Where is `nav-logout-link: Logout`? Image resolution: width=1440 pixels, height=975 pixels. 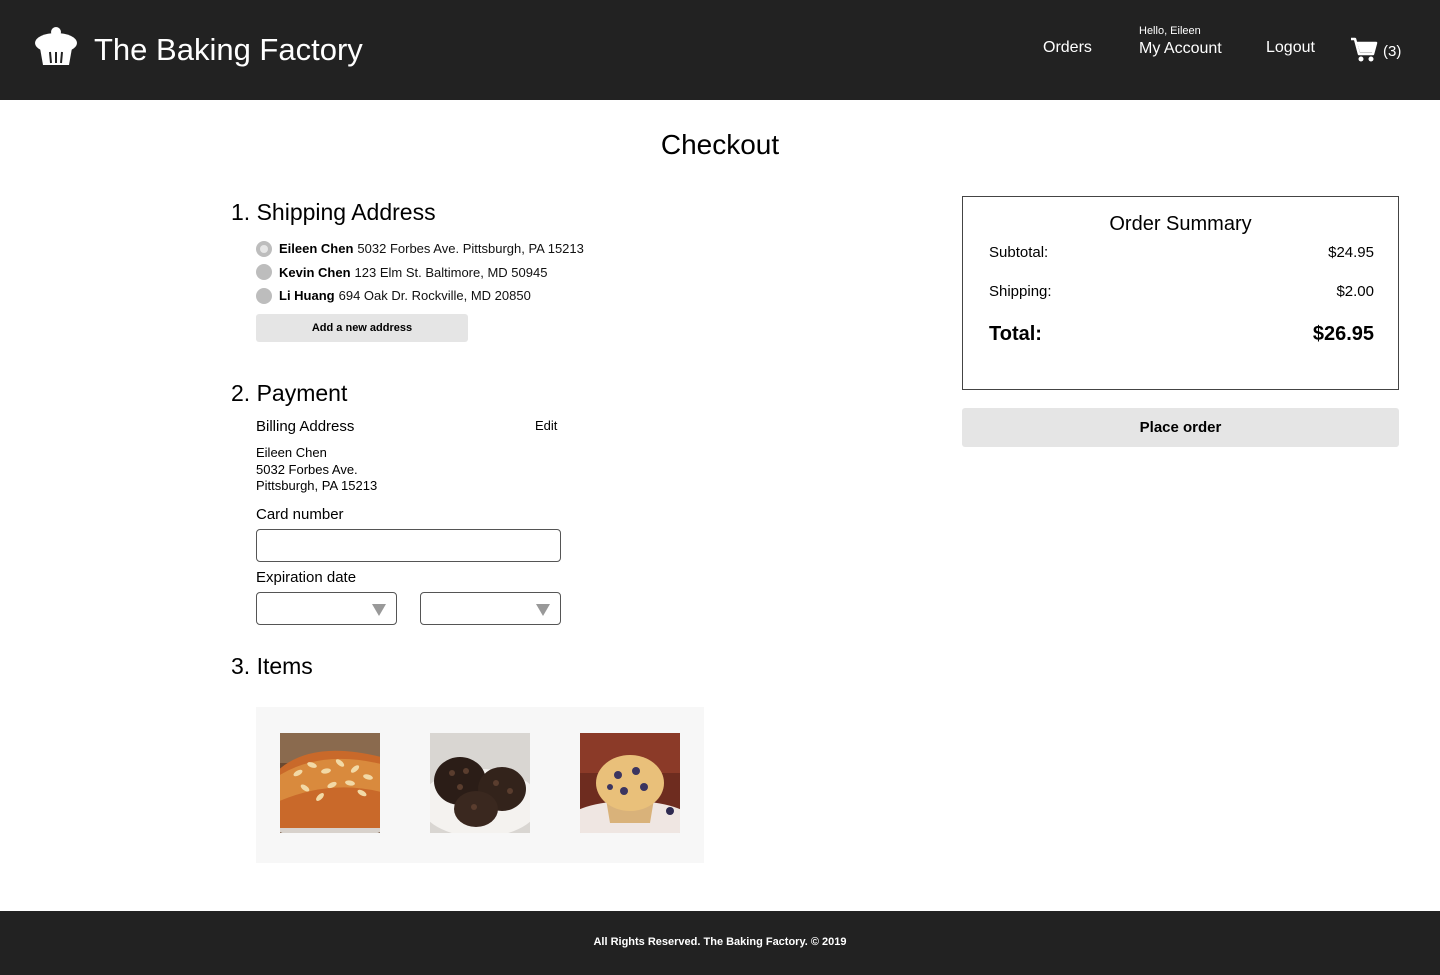 nav-logout-link: Logout is located at coordinates (1290, 48).